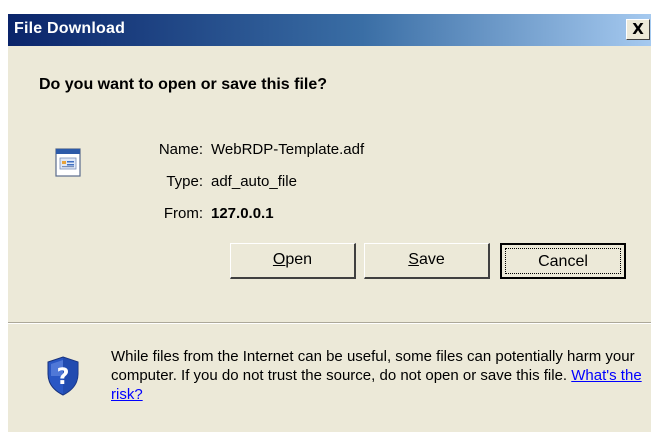 This screenshot has height=432, width=651. I want to click on title-bar: File Download X, so click(329, 30).